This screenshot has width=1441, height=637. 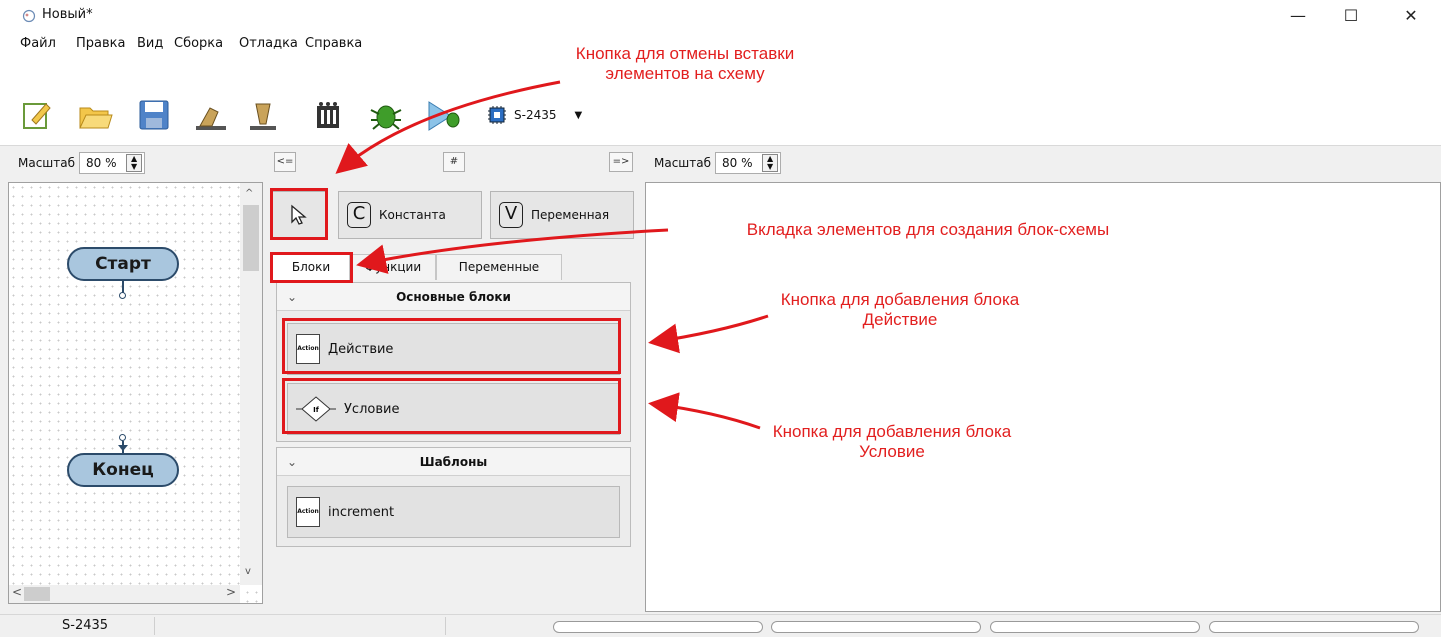 I want to click on variable-button: V Переменная, so click(x=562, y=215).